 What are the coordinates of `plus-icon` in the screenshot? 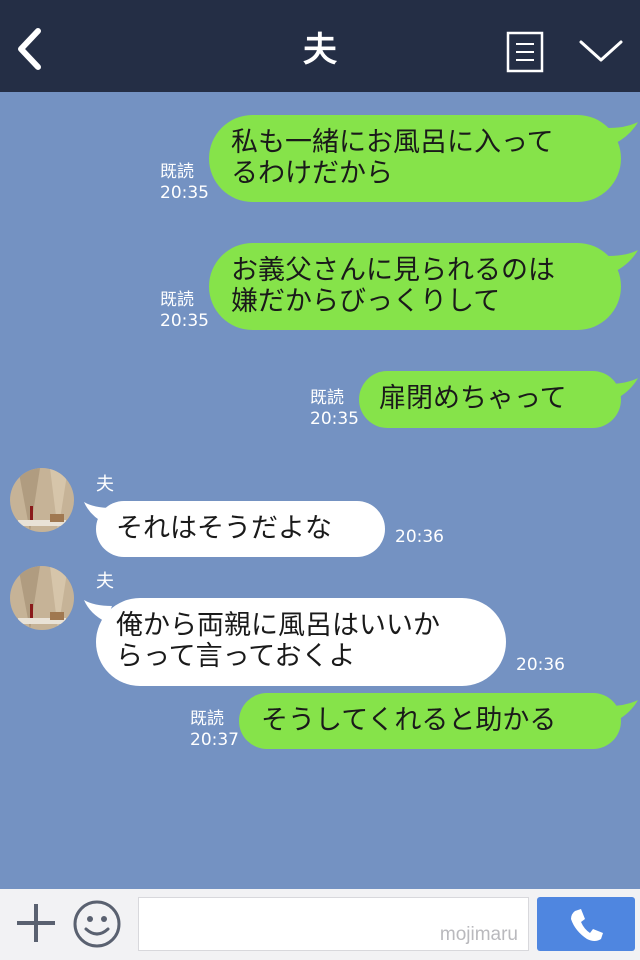 It's located at (36, 923).